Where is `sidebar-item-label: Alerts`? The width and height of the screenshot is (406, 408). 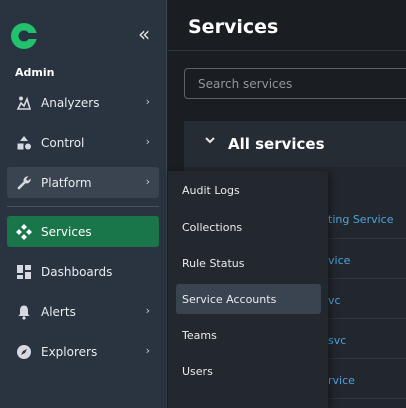
sidebar-item-label: Alerts is located at coordinates (58, 311).